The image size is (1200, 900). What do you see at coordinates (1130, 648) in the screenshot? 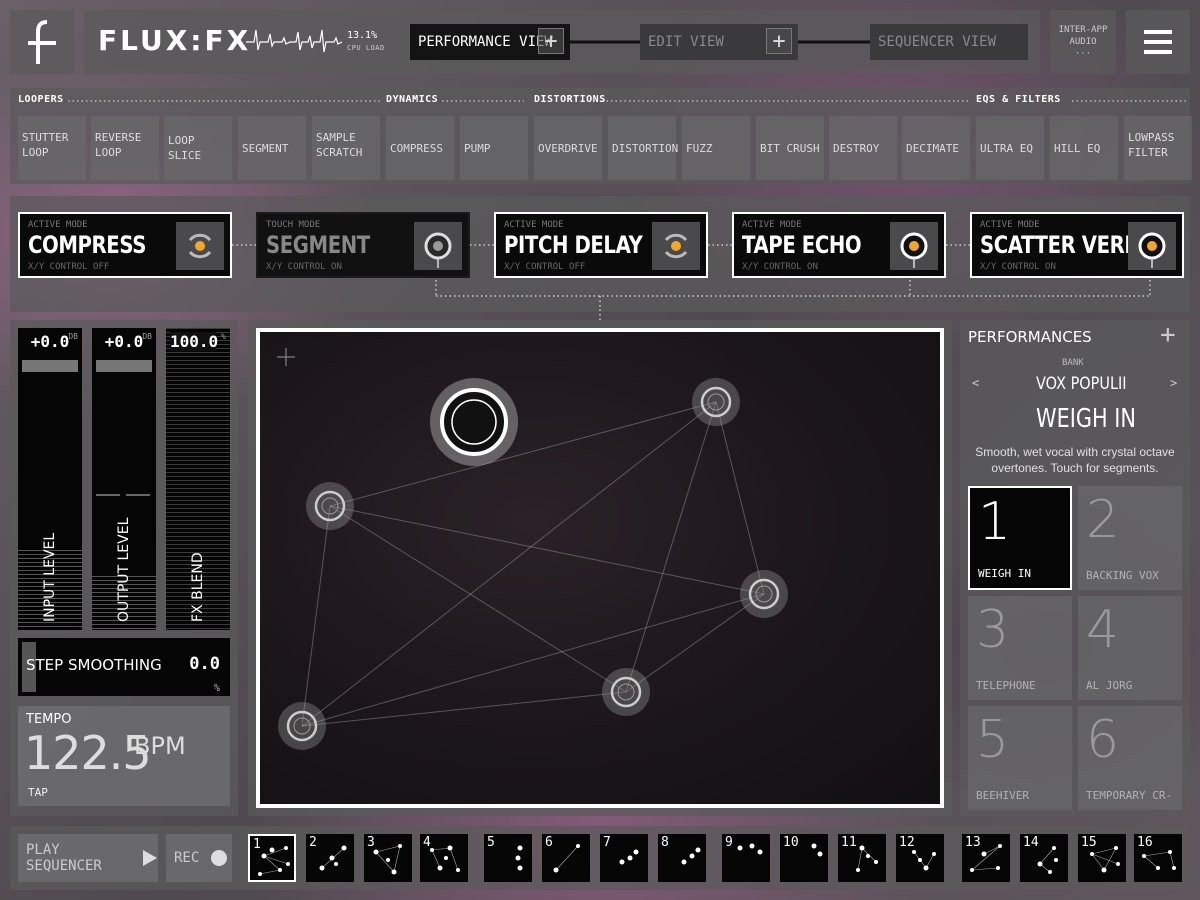
I see `preset-4: 4 AL JORG` at bounding box center [1130, 648].